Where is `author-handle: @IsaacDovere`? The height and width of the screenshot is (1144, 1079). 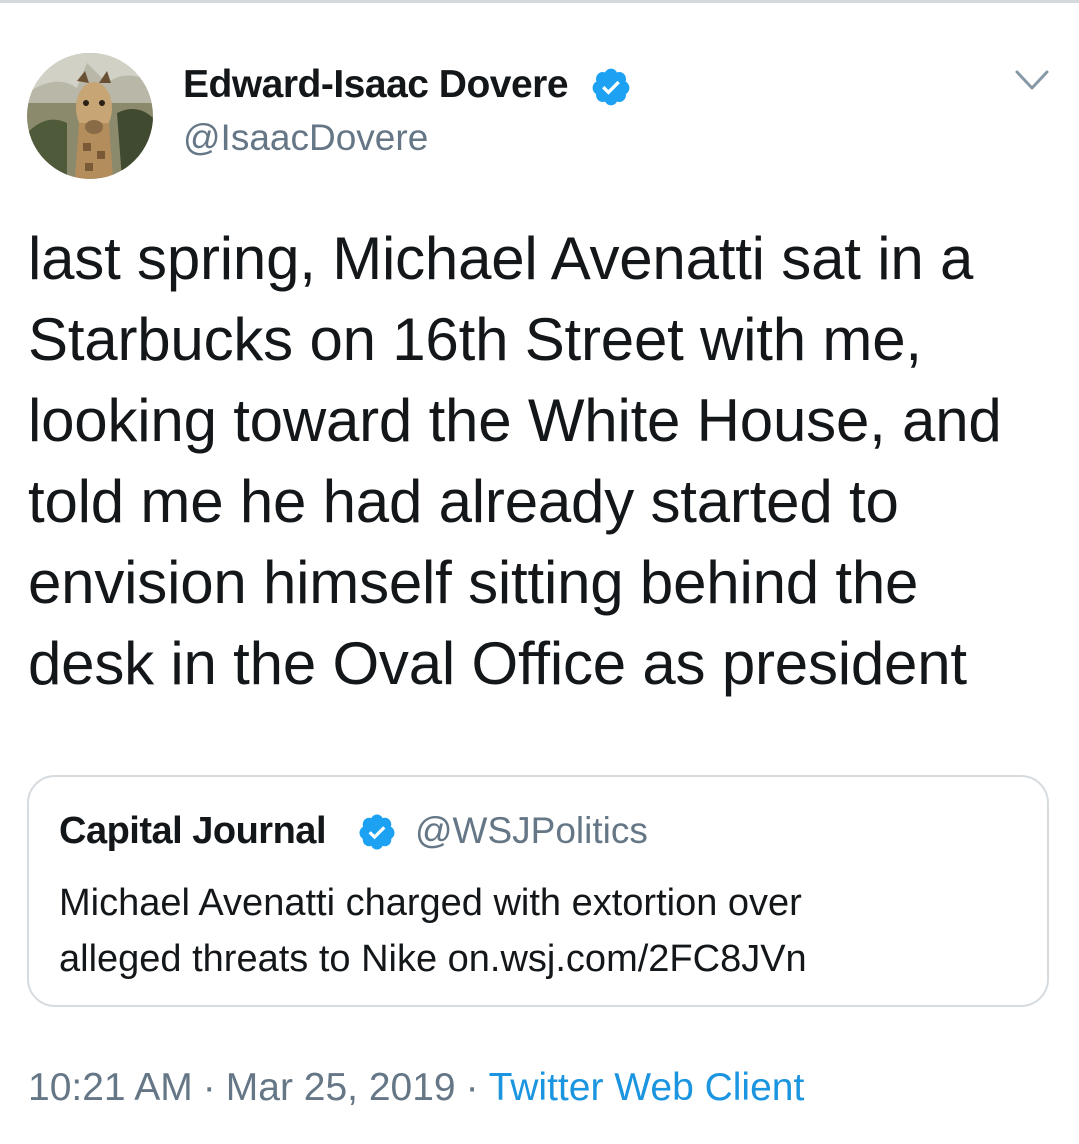 author-handle: @IsaacDovere is located at coordinates (305, 138).